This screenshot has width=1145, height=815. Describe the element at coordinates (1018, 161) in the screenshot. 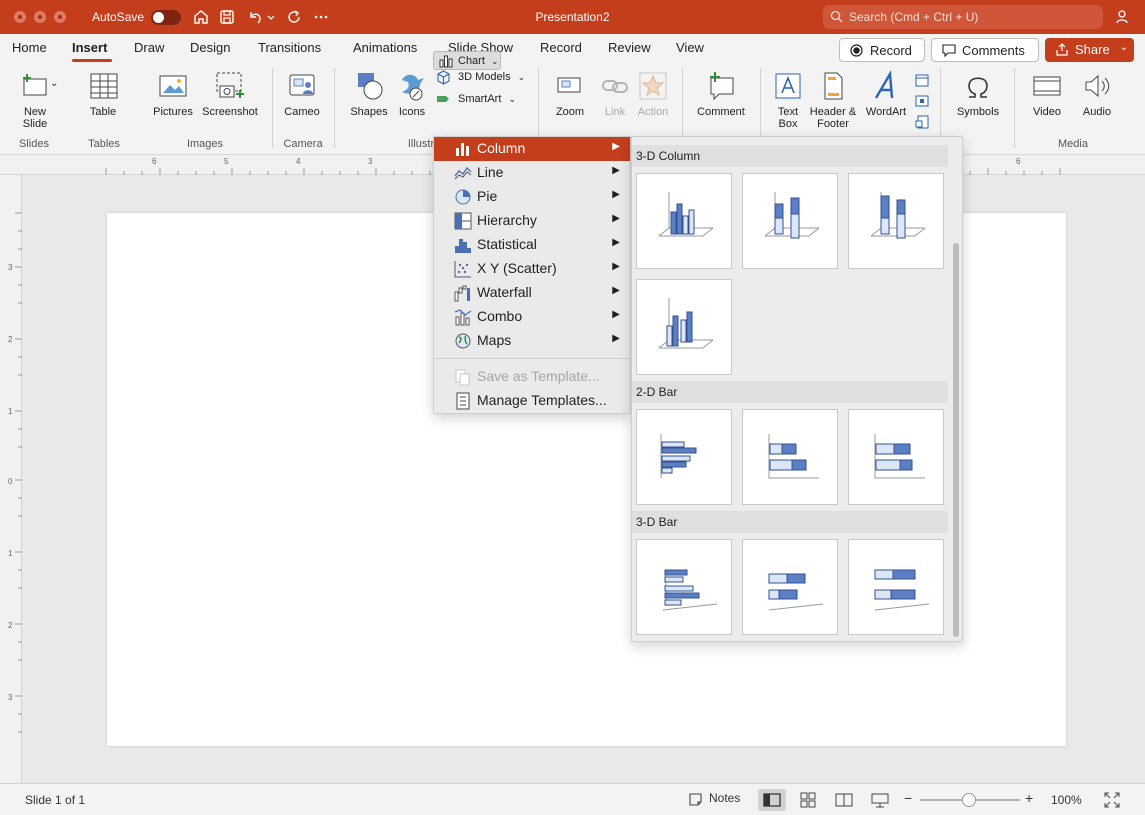

I see `ruler-label: 6` at that location.